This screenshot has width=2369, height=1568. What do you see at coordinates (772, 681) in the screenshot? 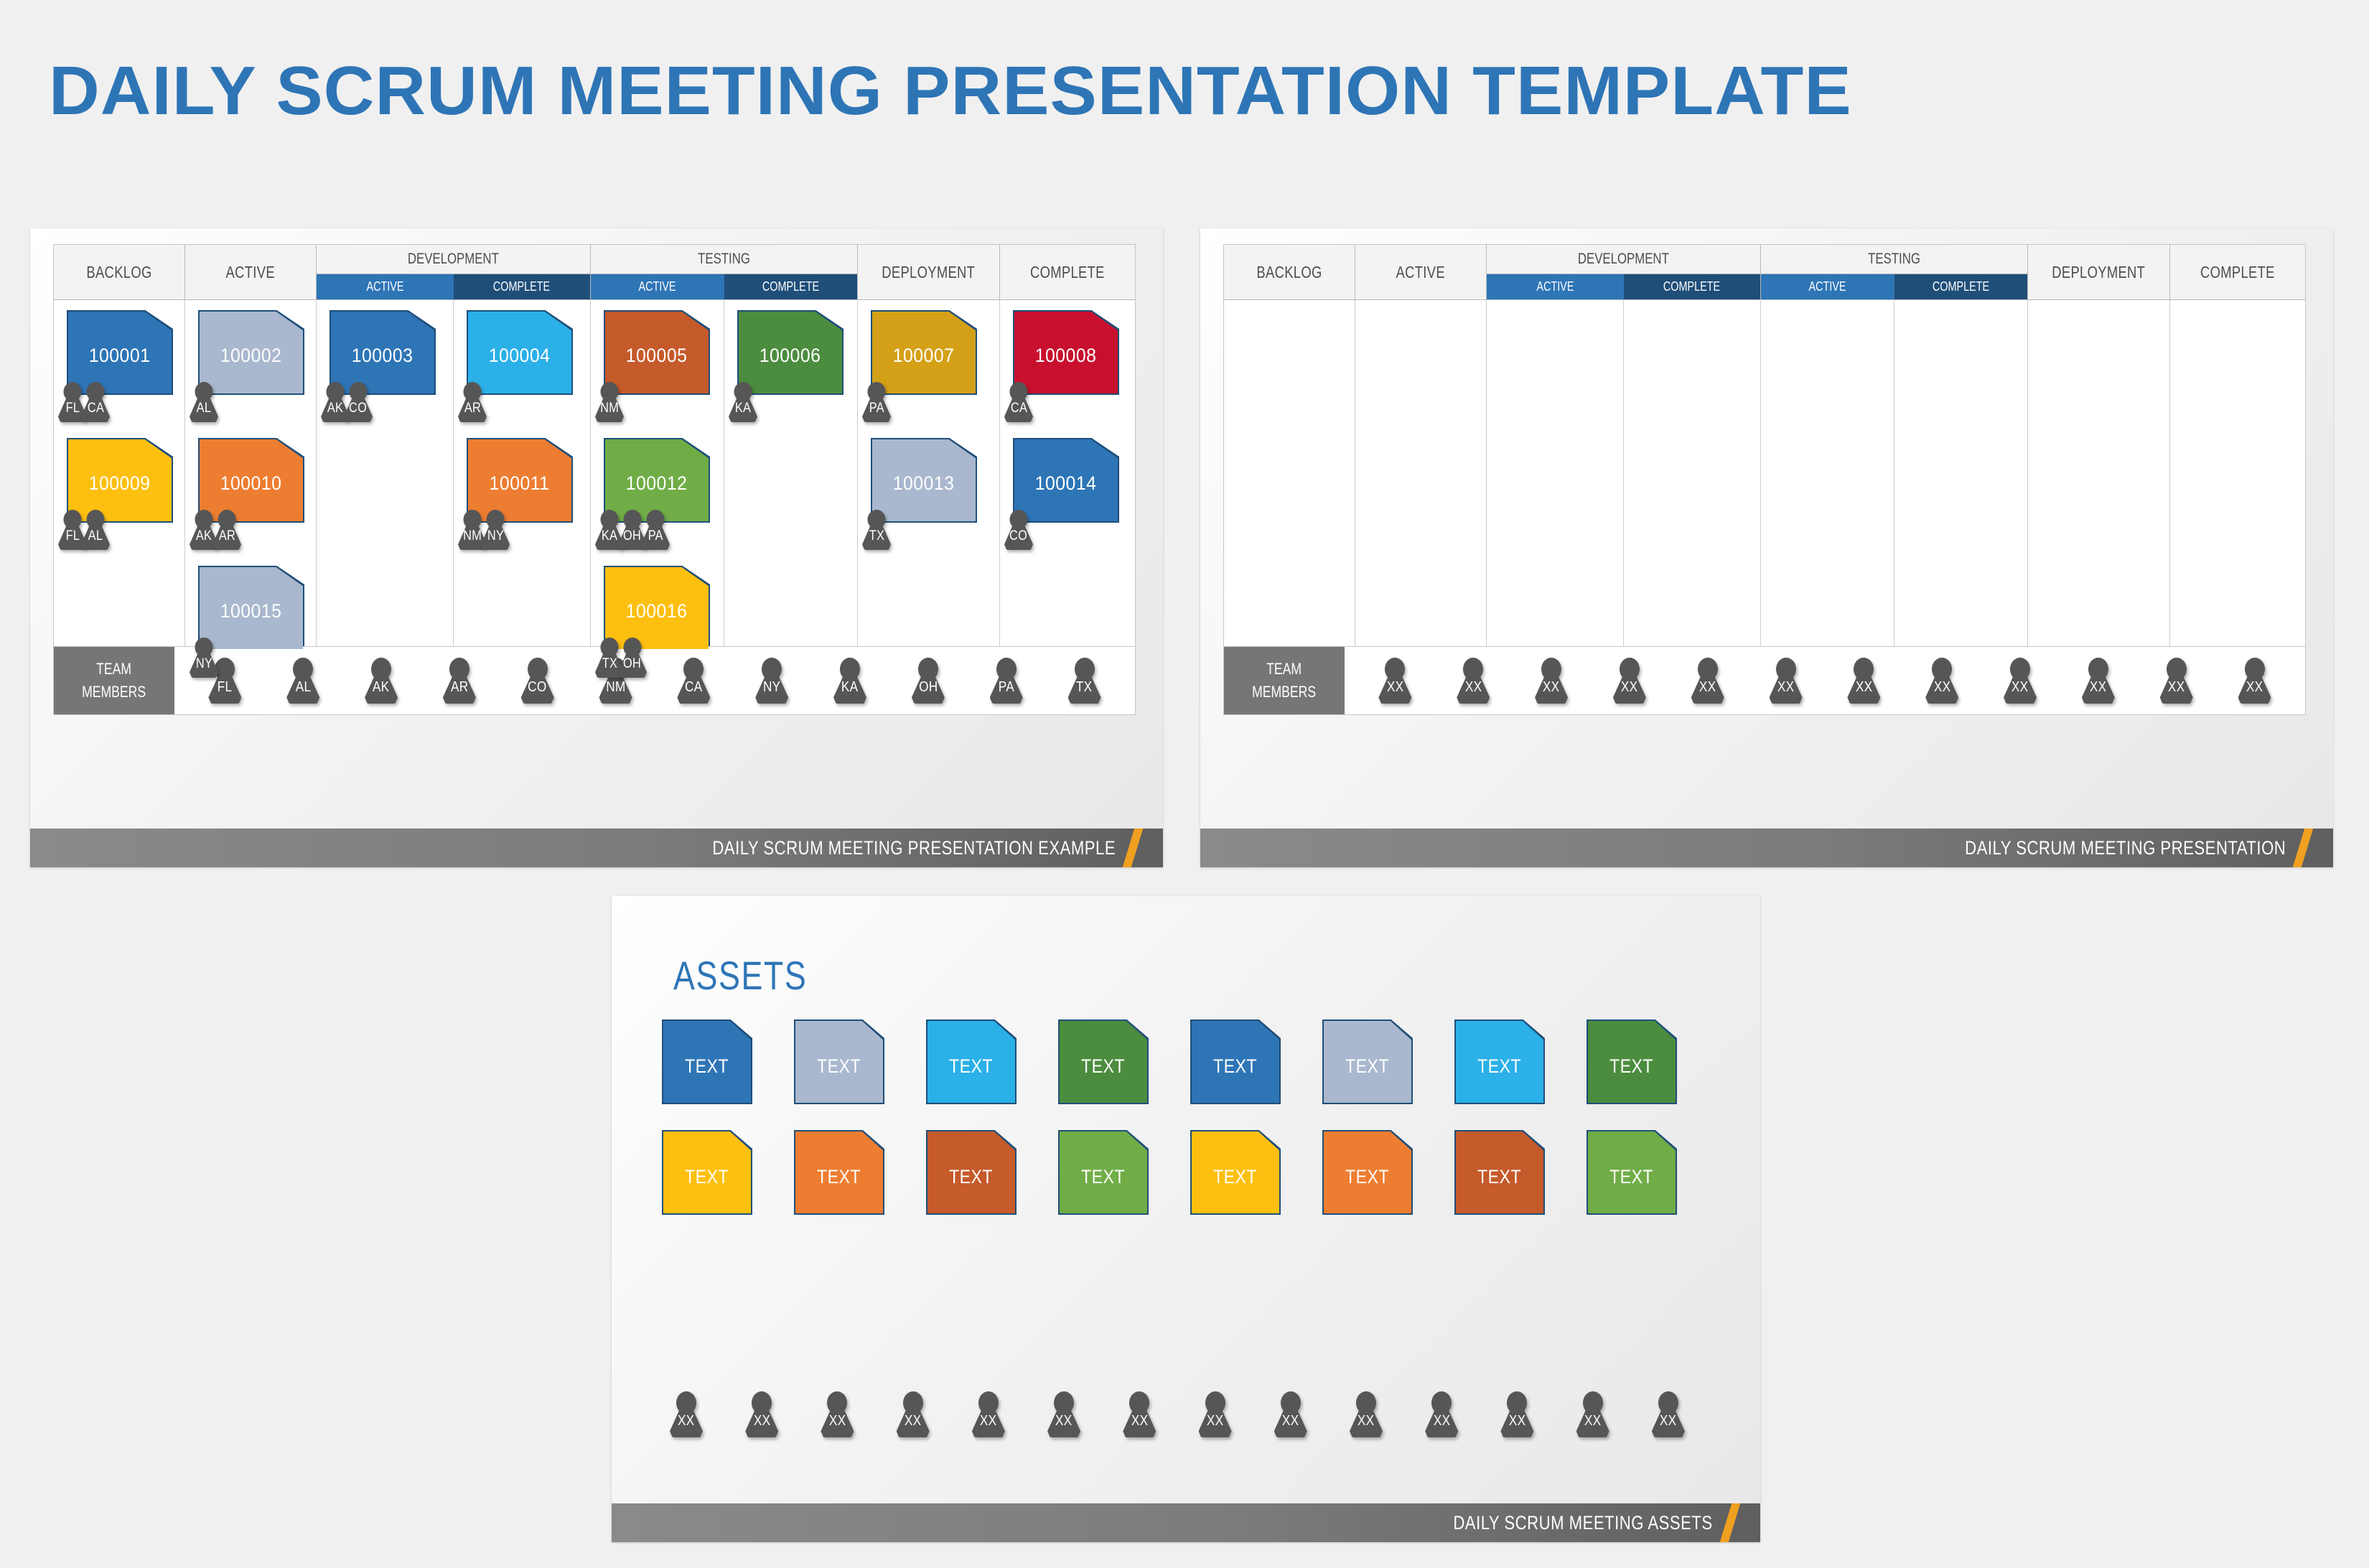
I see `team-member-avatar: NY` at bounding box center [772, 681].